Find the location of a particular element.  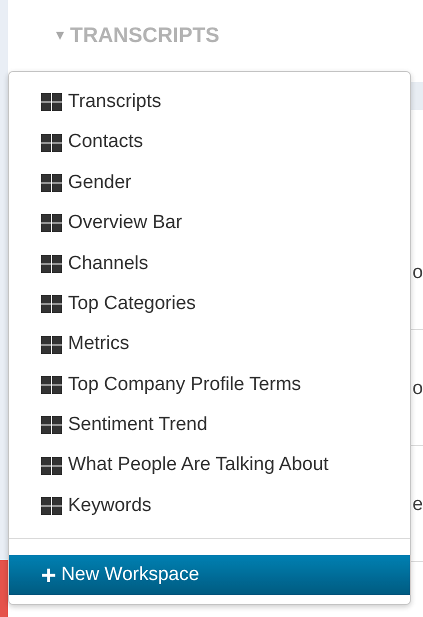

new-workspace-button: + New Workspace is located at coordinates (209, 575).